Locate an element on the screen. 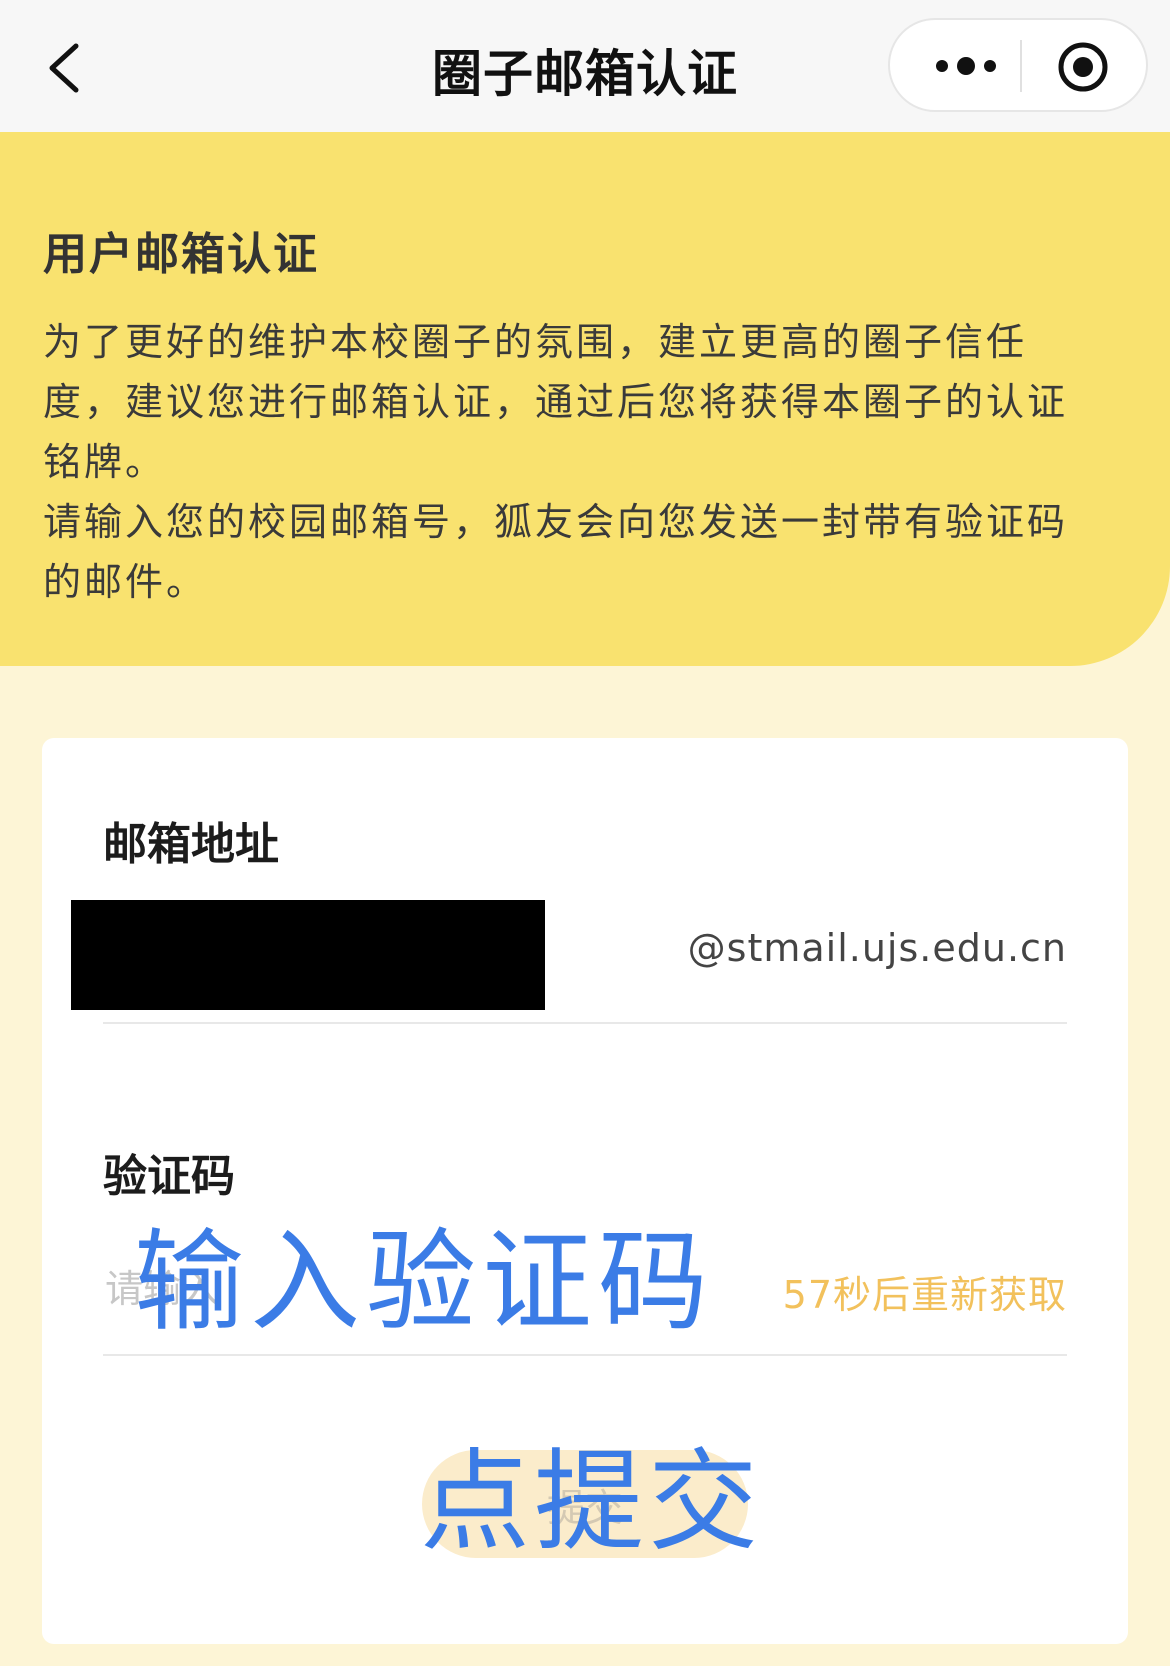 The image size is (1170, 1666). submit-button: 提交 is located at coordinates (585, 1504).